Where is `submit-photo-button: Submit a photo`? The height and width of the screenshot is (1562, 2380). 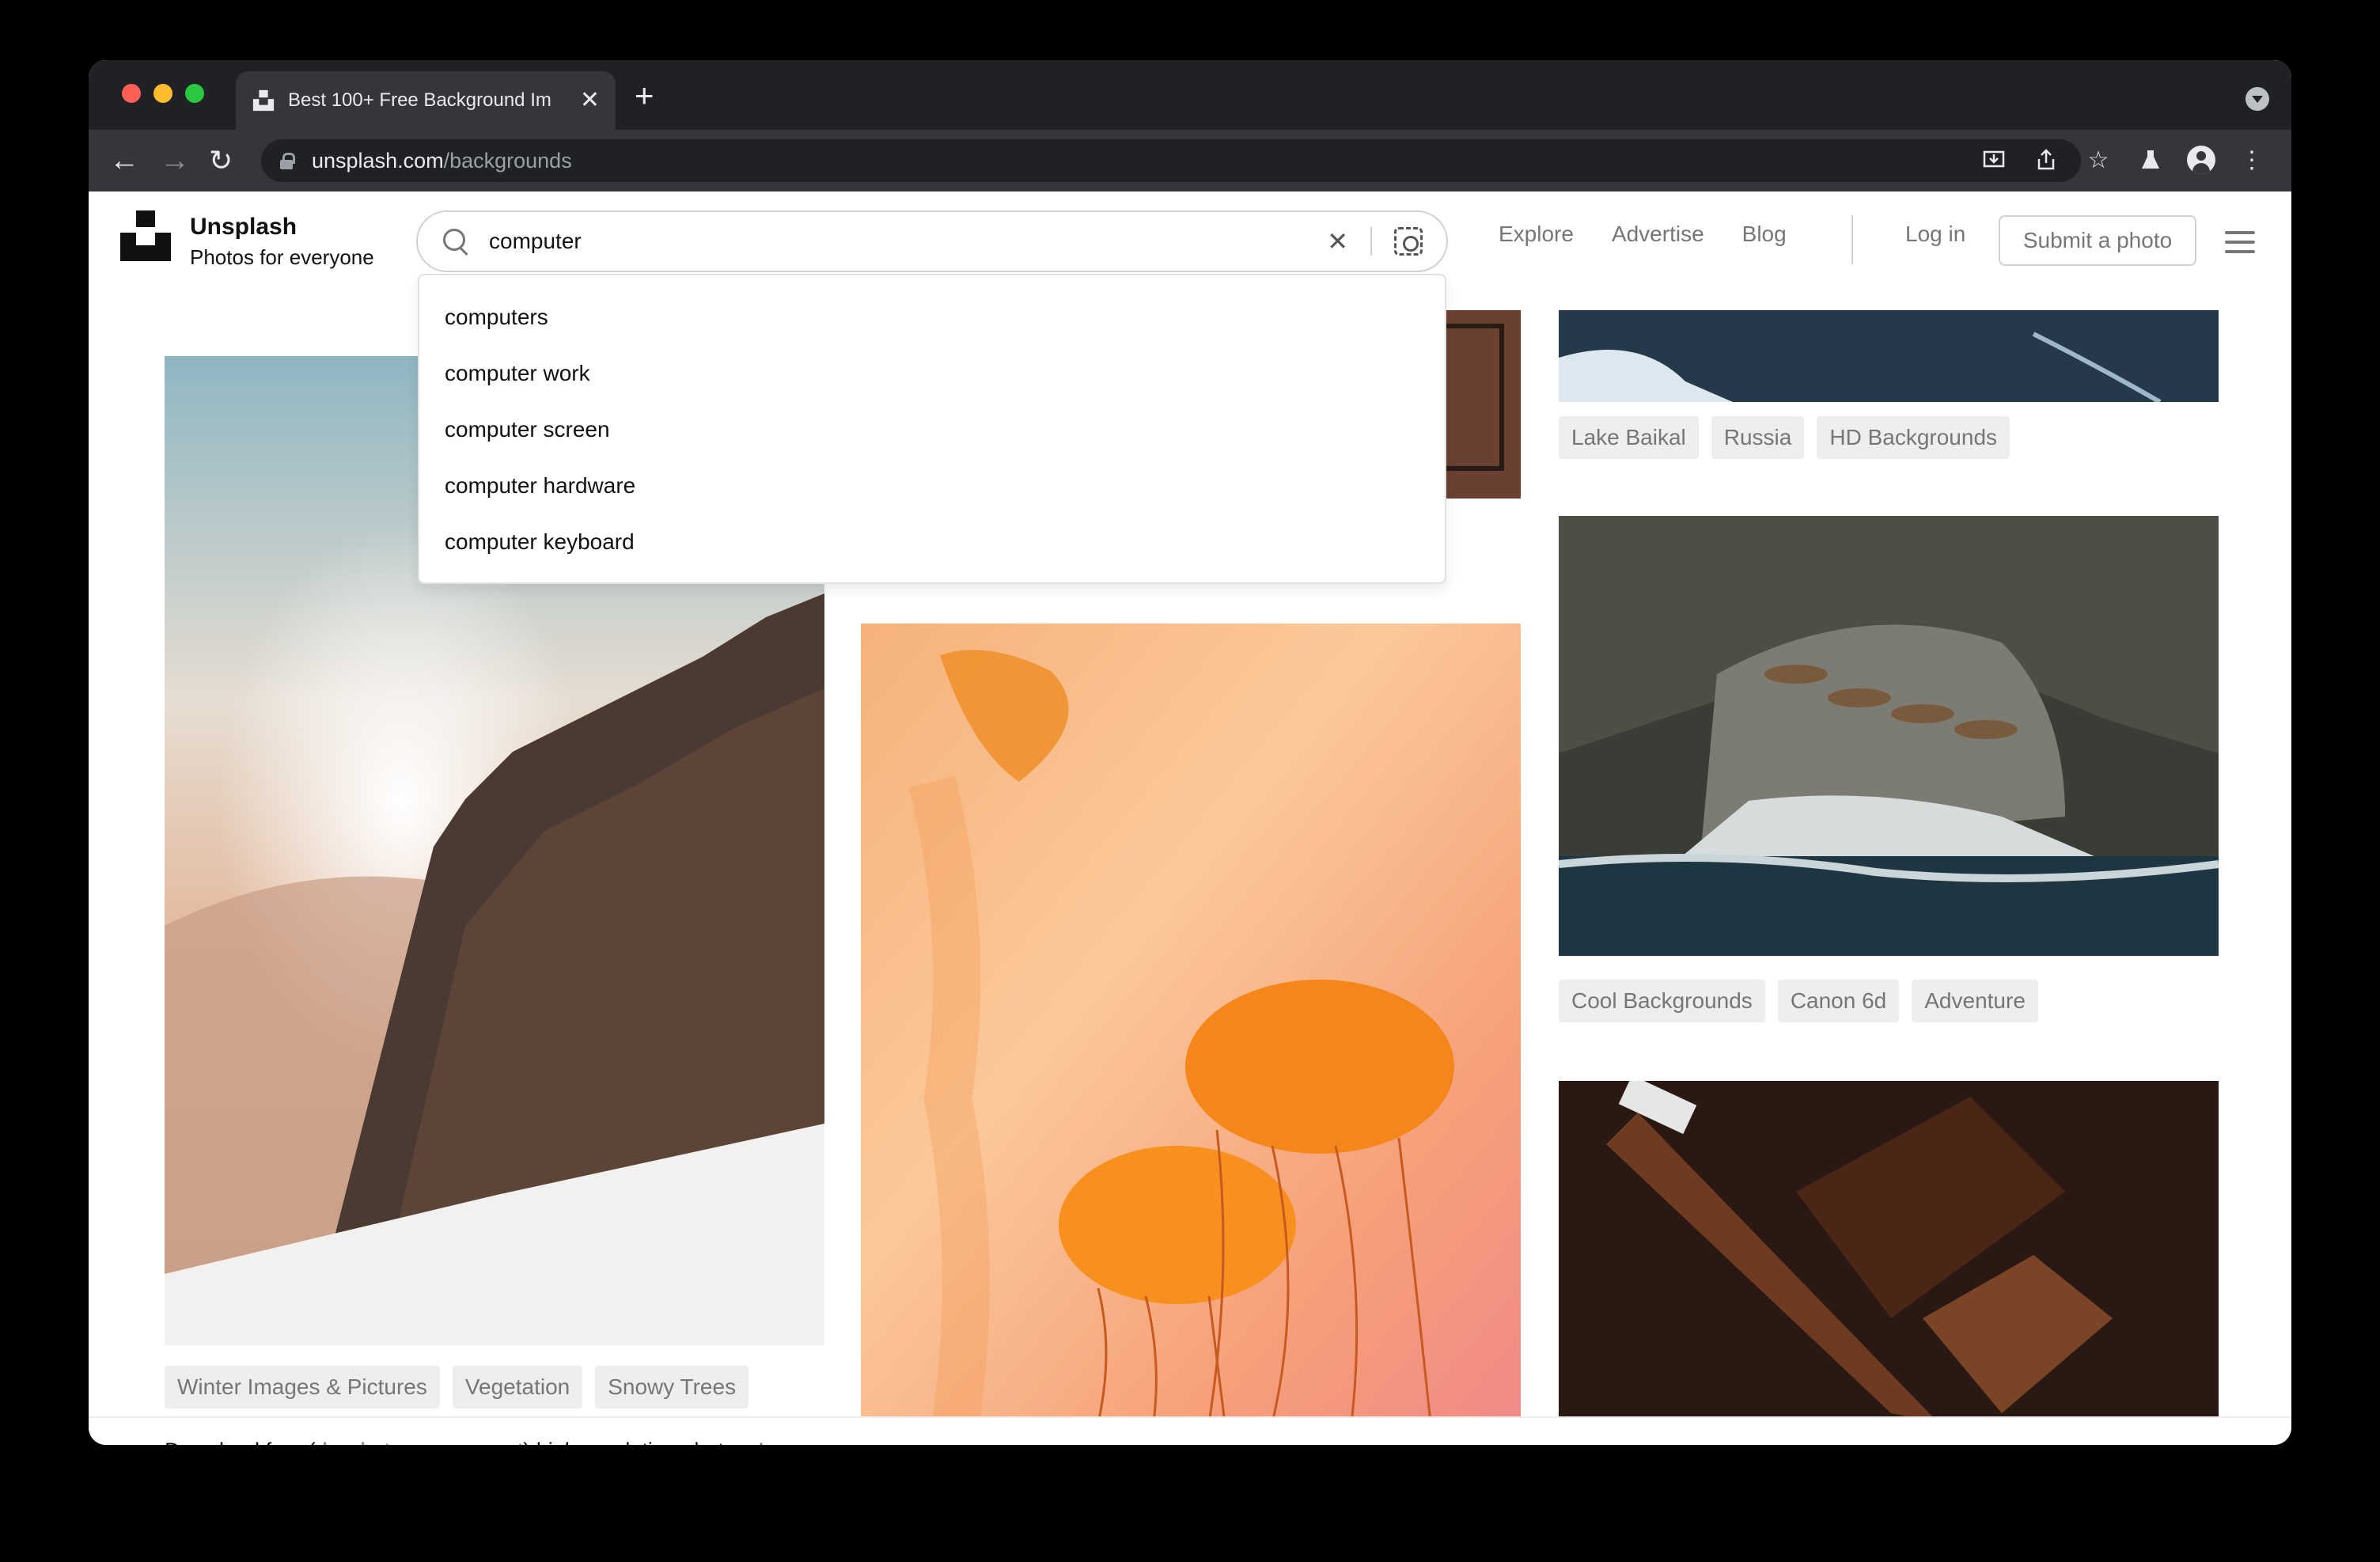 submit-photo-button: Submit a photo is located at coordinates (2097, 240).